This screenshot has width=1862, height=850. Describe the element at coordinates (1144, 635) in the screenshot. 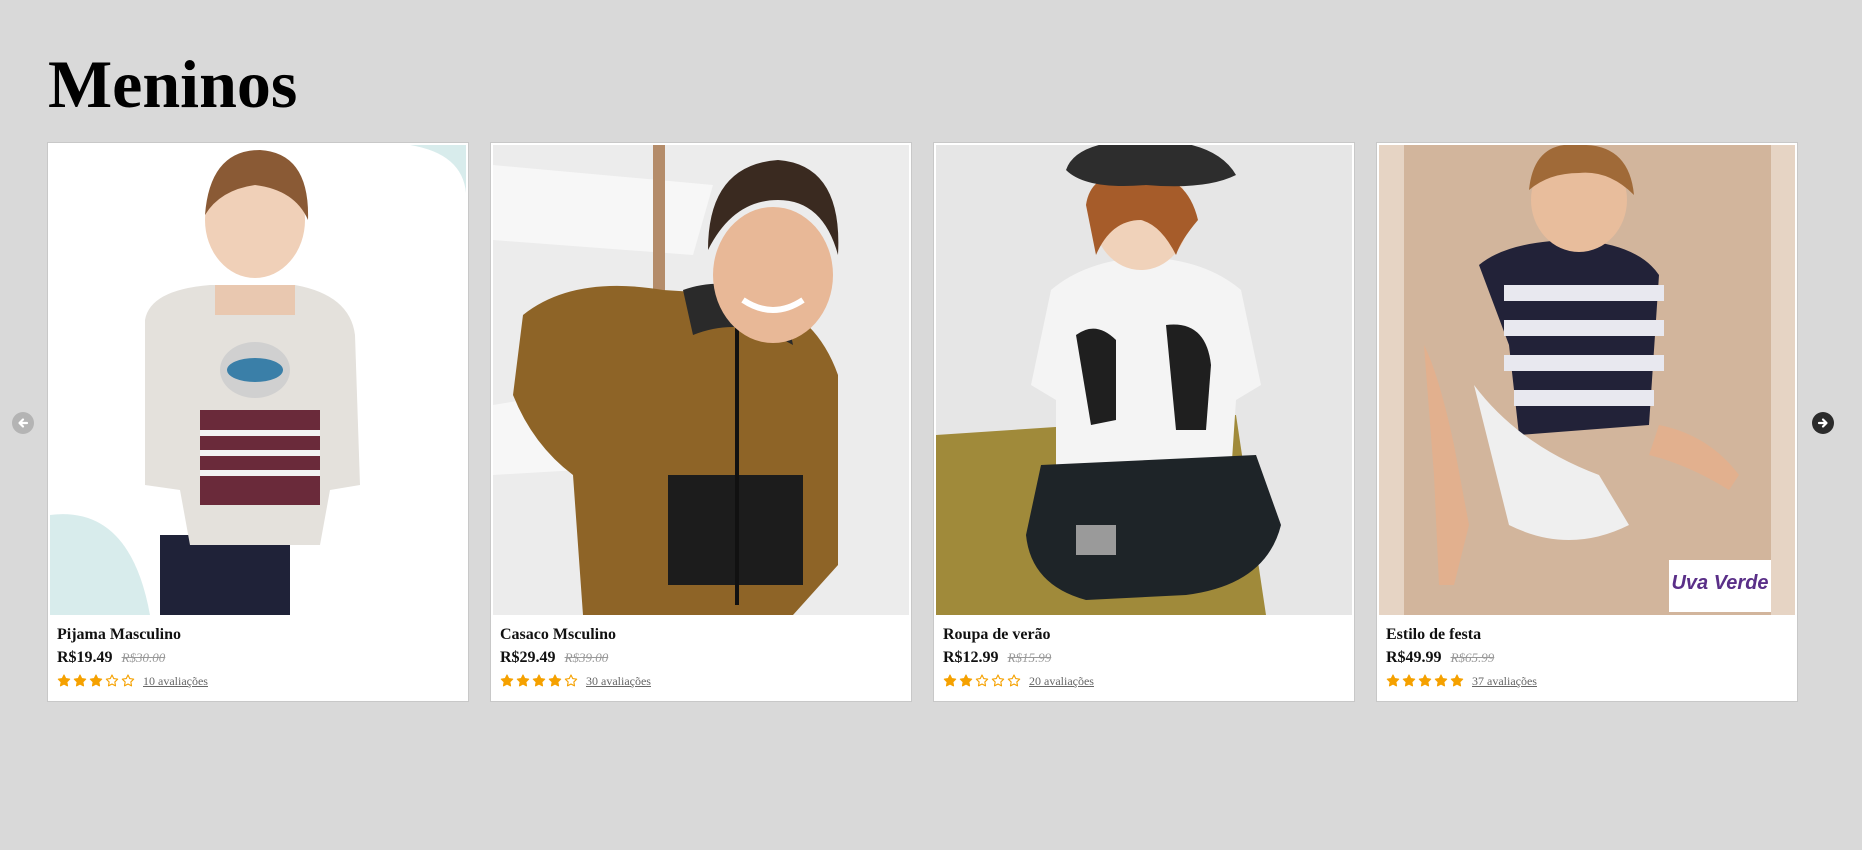

I see `product-name: Roupa de verão` at that location.